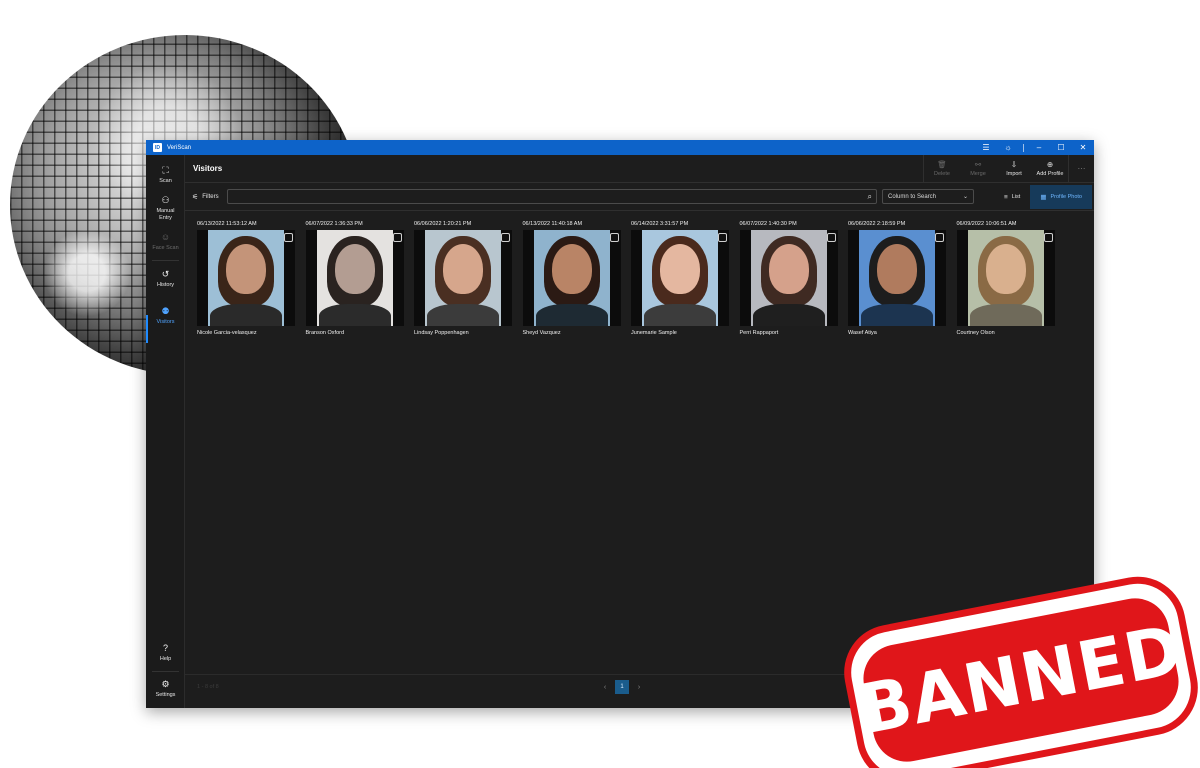 The width and height of the screenshot is (1200, 768). I want to click on page-button-current: 1, so click(622, 687).